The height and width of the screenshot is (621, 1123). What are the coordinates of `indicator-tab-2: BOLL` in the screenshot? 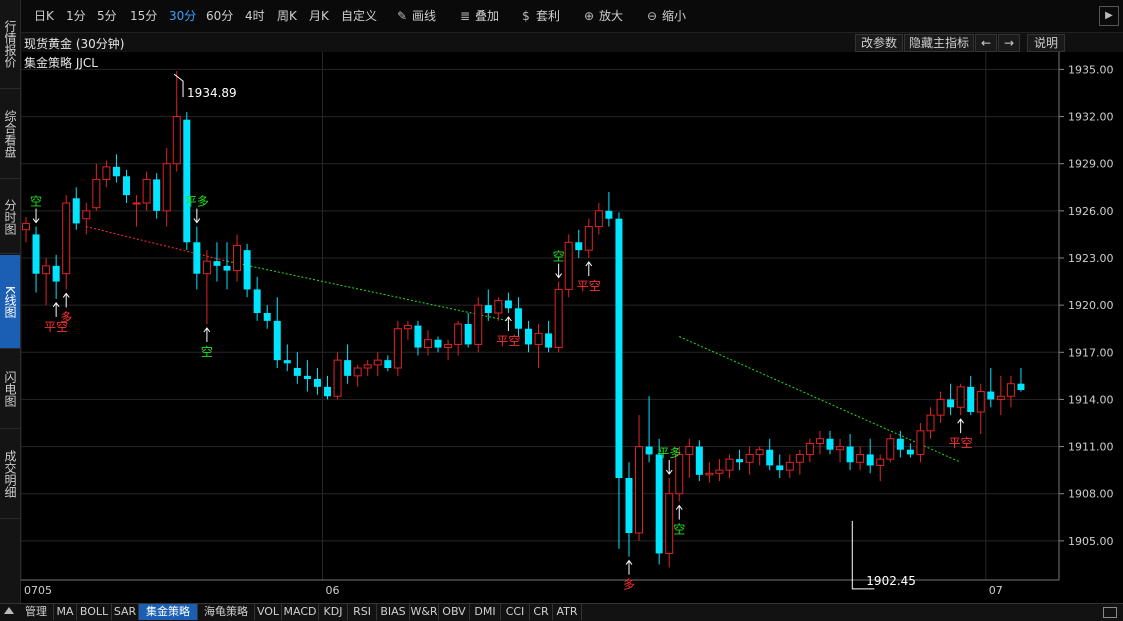 It's located at (94, 612).